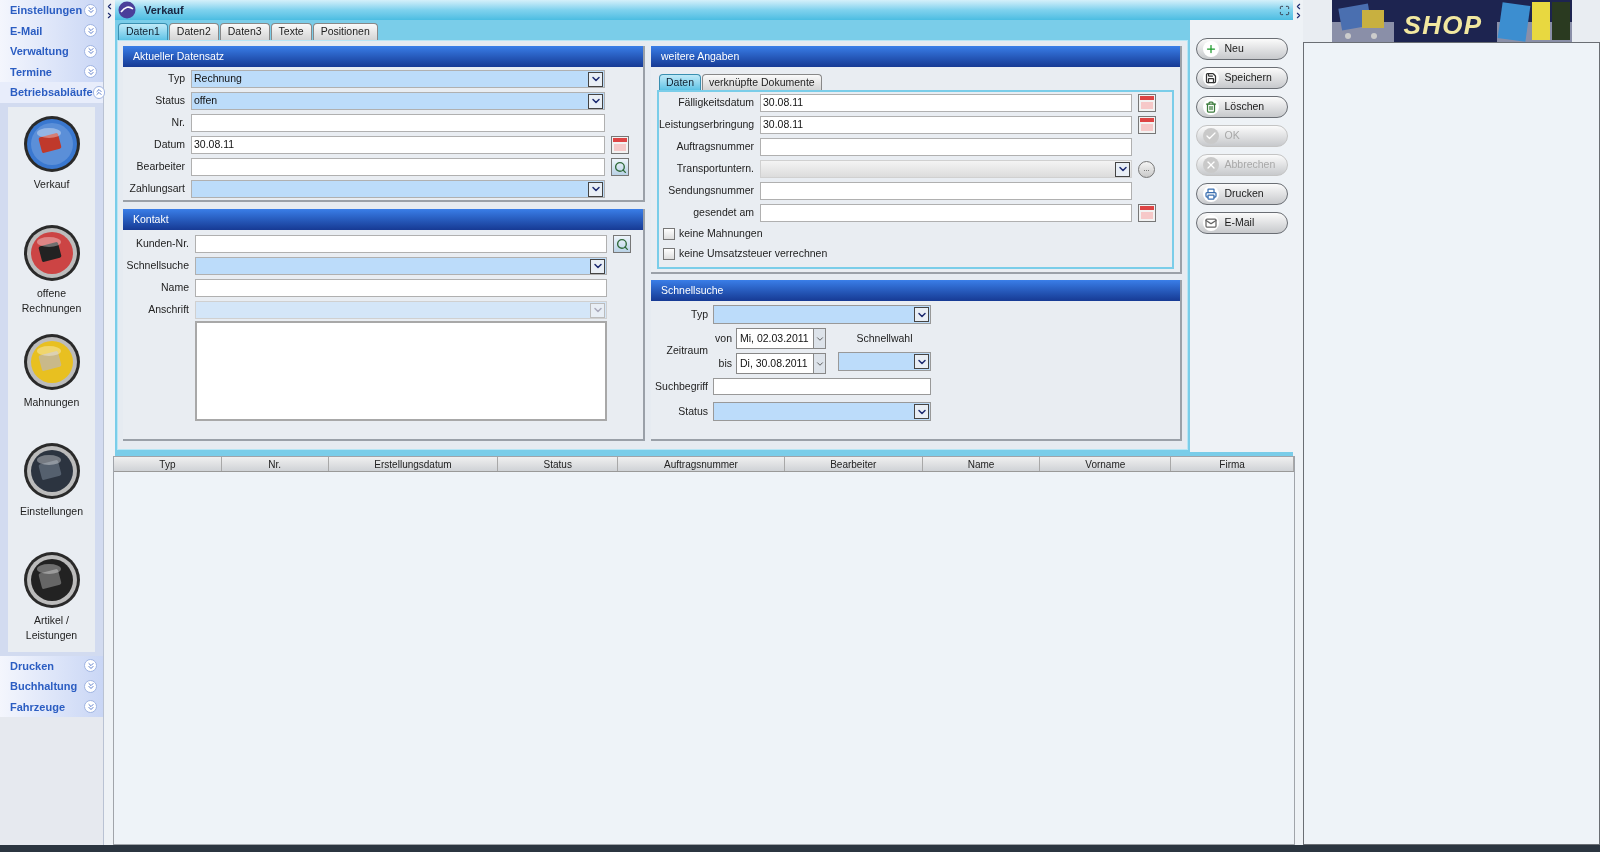  Describe the element at coordinates (51, 10) in the screenshot. I see `sidebar-group: Einstellungen` at that location.